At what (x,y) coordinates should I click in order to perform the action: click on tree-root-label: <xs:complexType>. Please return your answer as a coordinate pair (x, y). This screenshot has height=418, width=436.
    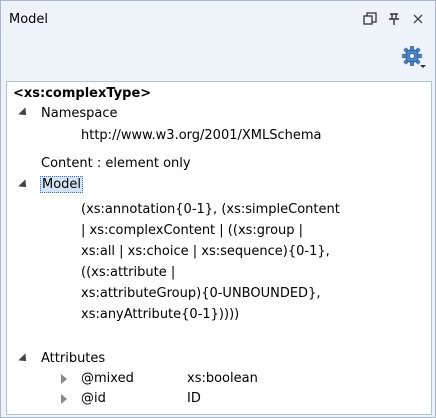
    Looking at the image, I should click on (82, 93).